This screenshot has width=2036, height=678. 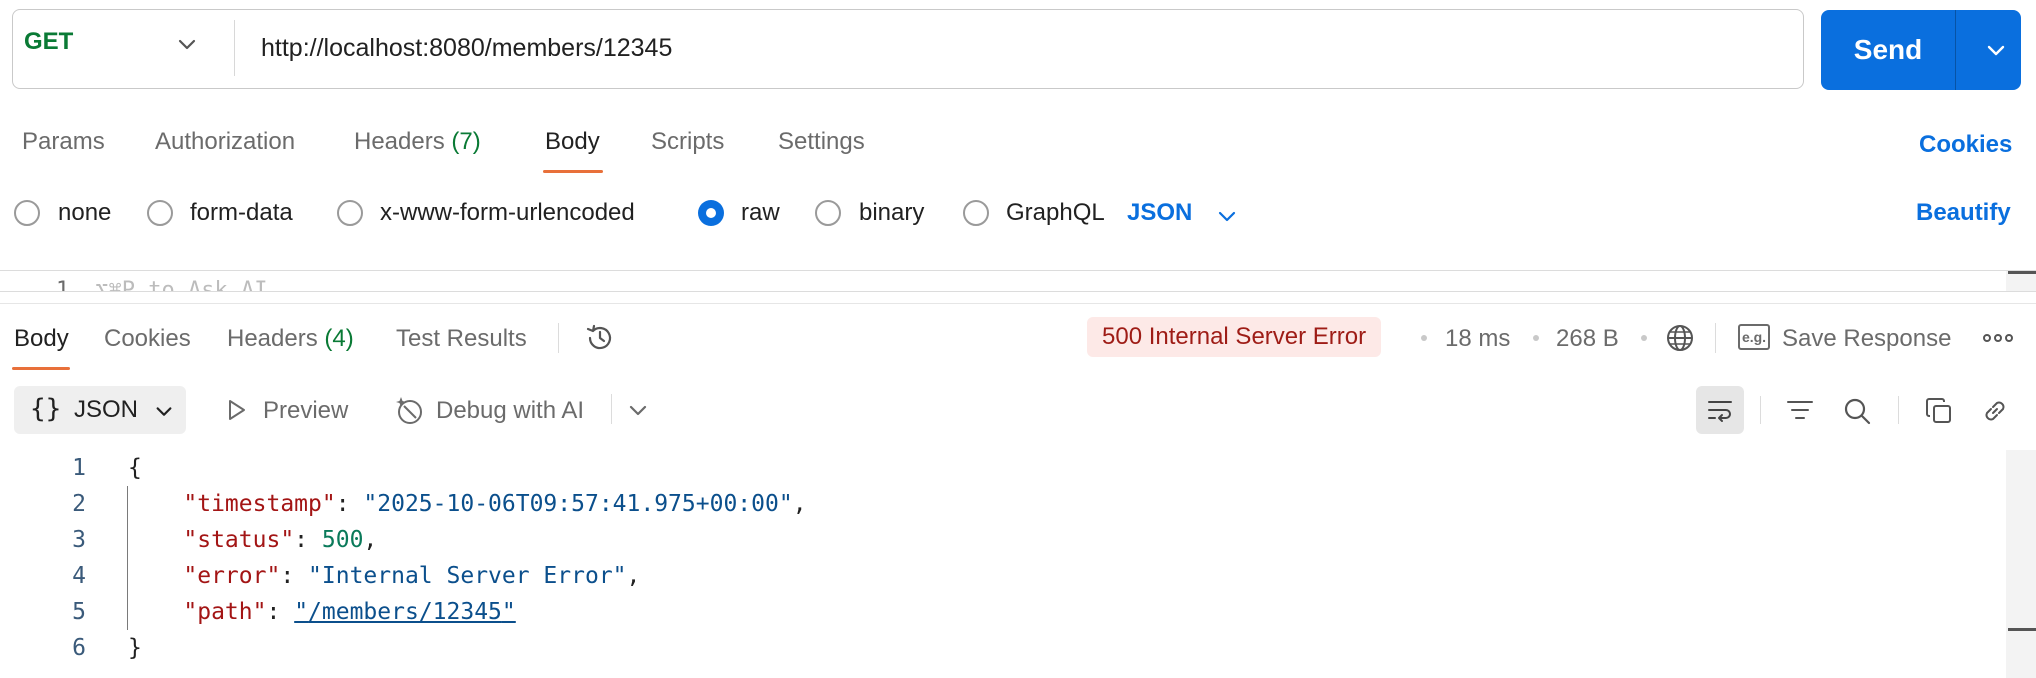 What do you see at coordinates (147, 339) in the screenshot?
I see `response-tab-cookies: Cookies` at bounding box center [147, 339].